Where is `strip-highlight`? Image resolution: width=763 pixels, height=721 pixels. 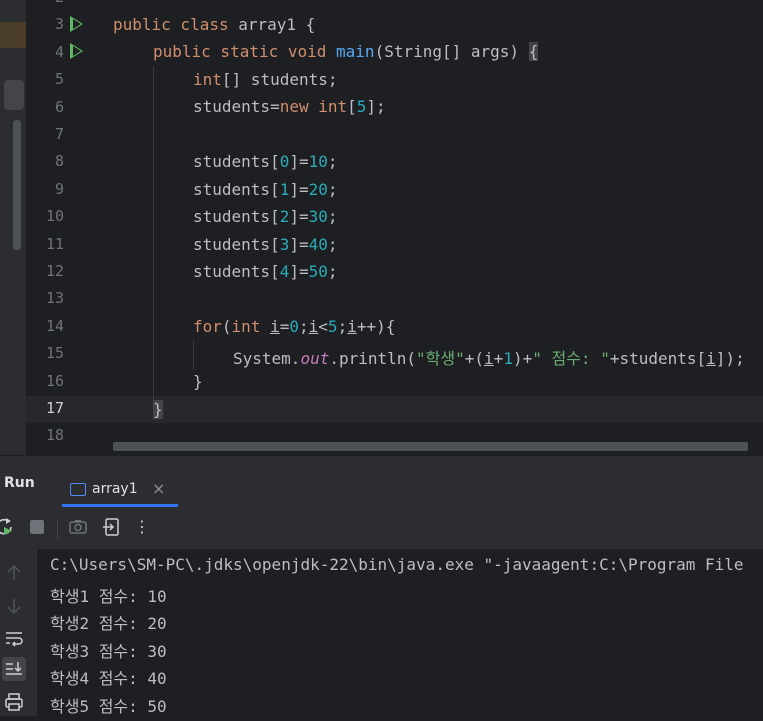 strip-highlight is located at coordinates (13, 35).